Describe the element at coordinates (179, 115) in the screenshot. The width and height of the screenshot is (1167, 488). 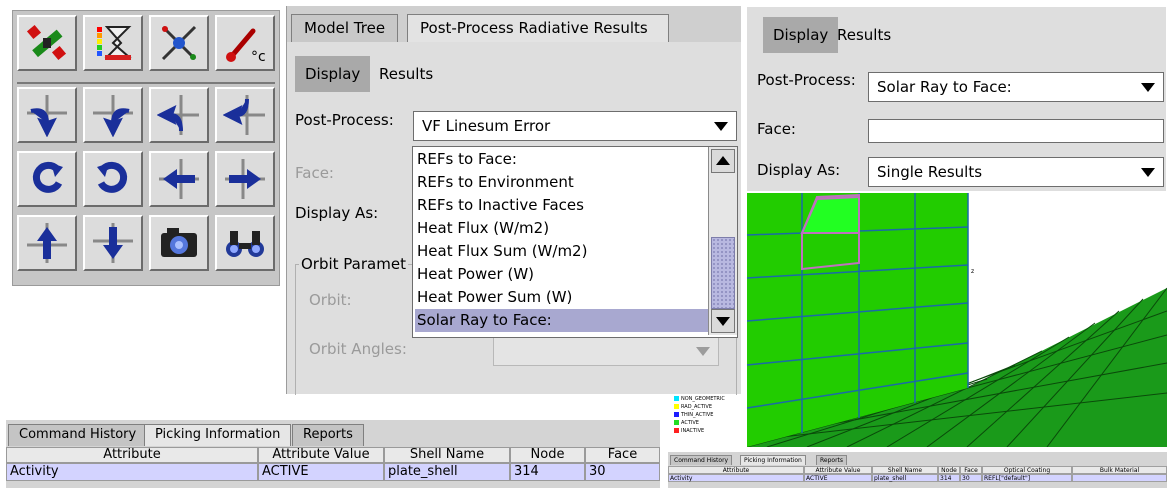
I see `rotate-up-left-button` at that location.